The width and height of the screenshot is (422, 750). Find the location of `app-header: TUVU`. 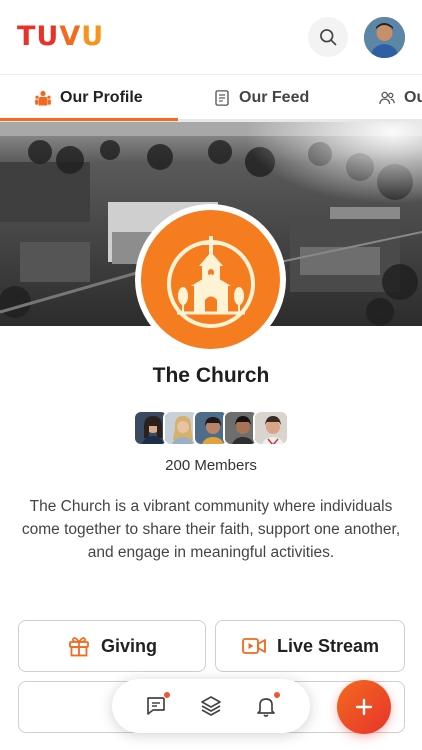

app-header: TUVU is located at coordinates (211, 37).